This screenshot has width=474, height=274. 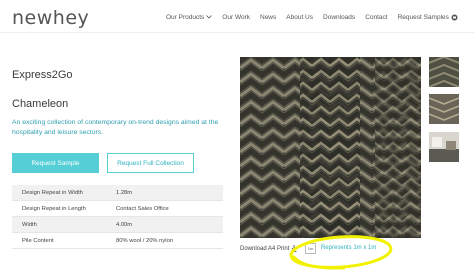 I want to click on spec-row: Design Repeat in Width 1.28m, so click(x=117, y=193).